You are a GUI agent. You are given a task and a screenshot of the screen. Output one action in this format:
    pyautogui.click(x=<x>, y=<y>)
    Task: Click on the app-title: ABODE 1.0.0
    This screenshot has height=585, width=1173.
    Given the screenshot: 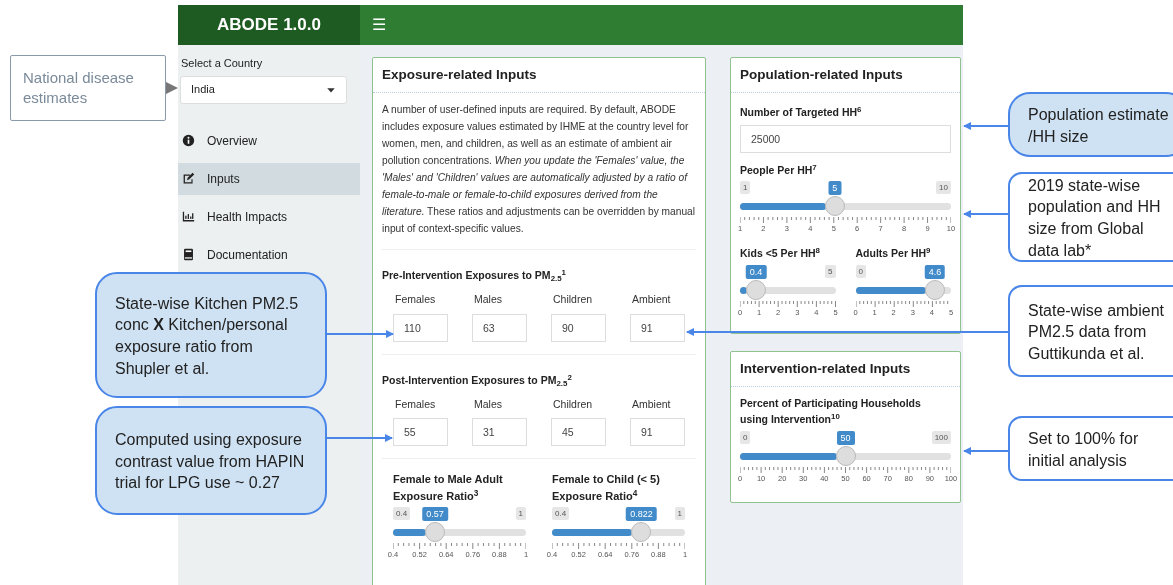 What is the action you would take?
    pyautogui.click(x=269, y=25)
    